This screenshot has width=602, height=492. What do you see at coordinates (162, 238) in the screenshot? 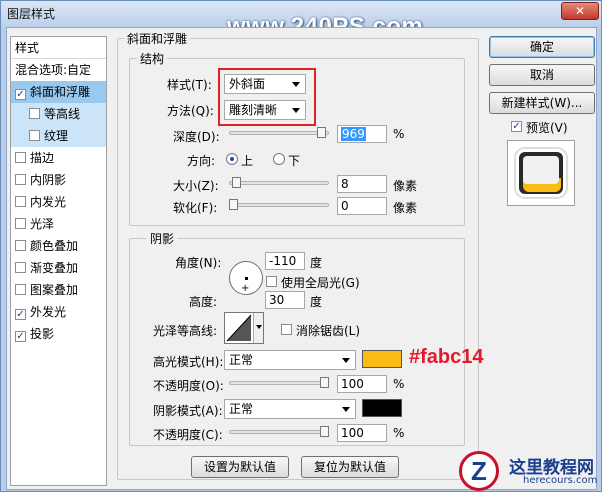
I see `shading-title: 阴影` at bounding box center [162, 238].